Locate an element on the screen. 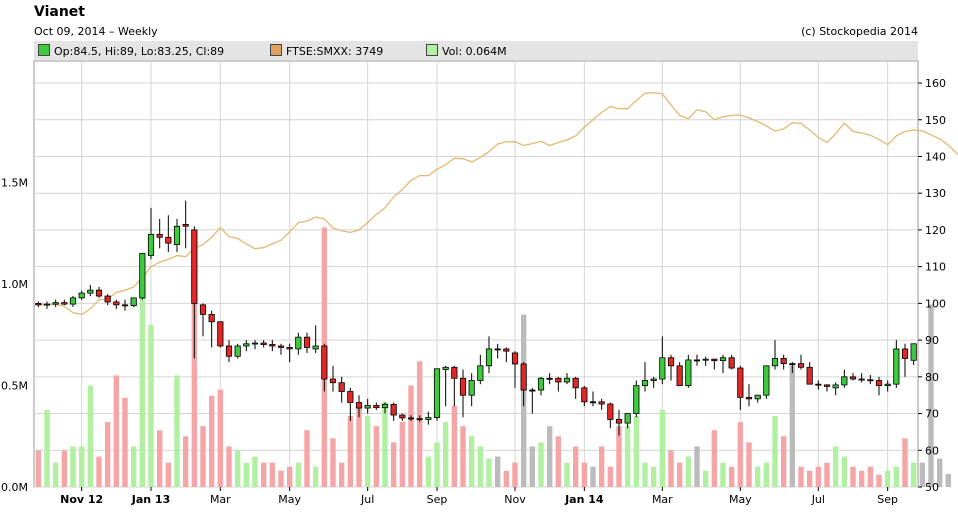 The height and width of the screenshot is (529, 958). x-tick-label: Jan 13 is located at coordinates (150, 499).